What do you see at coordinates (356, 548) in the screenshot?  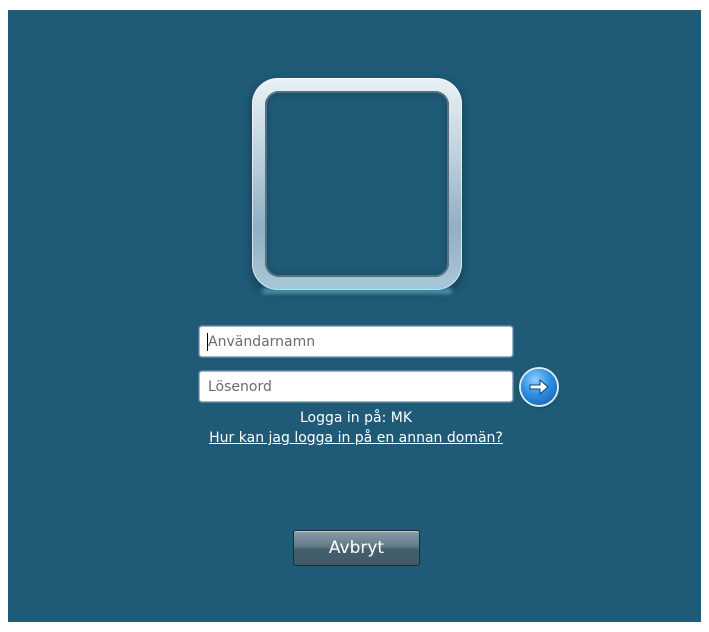 I see `cancel-button: Avbryt` at bounding box center [356, 548].